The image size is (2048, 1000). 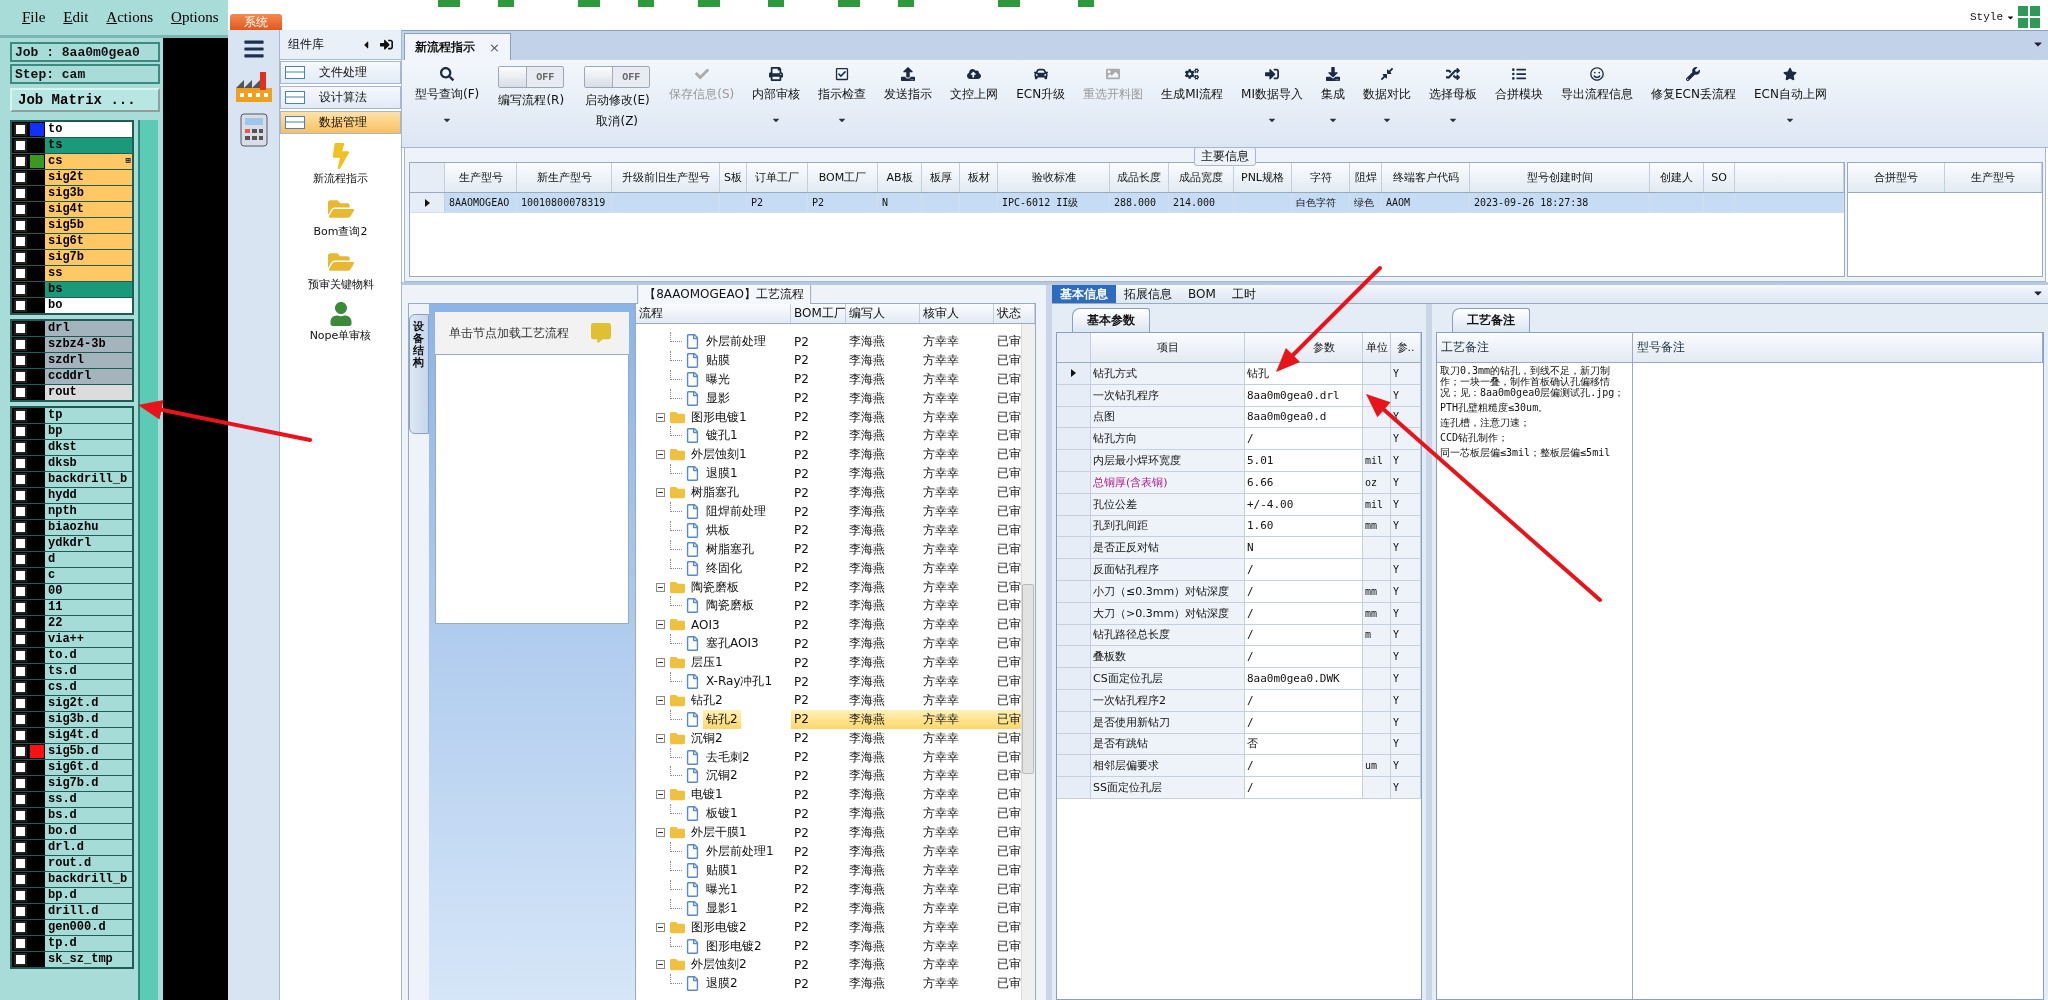 I want to click on layer-name: ss.d, so click(x=88, y=799).